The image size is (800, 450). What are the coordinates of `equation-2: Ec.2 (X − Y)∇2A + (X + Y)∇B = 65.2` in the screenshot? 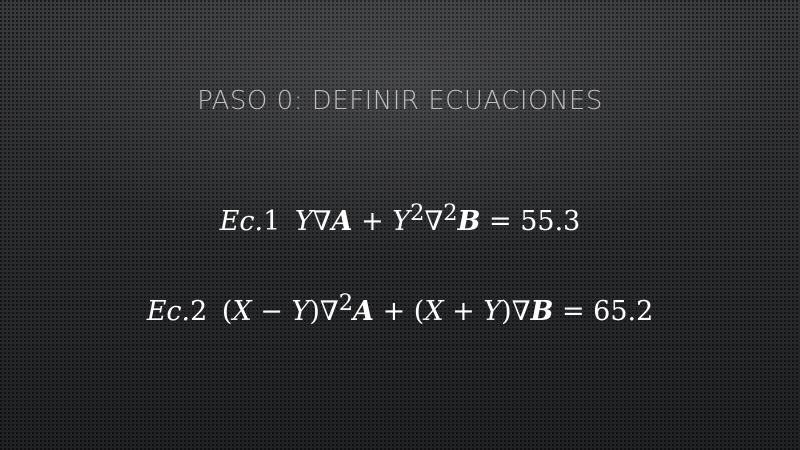 It's located at (400, 308).